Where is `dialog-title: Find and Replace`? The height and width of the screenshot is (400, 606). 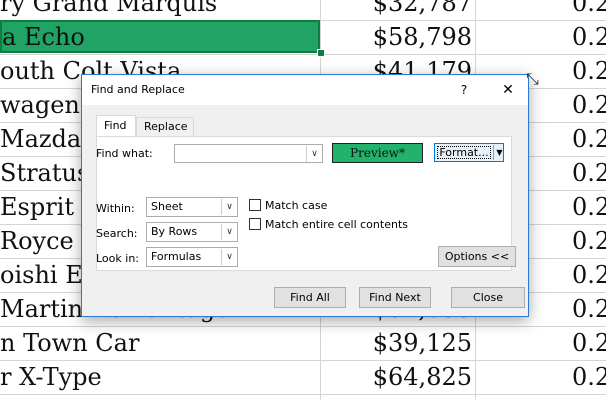 dialog-title: Find and Replace is located at coordinates (138, 89).